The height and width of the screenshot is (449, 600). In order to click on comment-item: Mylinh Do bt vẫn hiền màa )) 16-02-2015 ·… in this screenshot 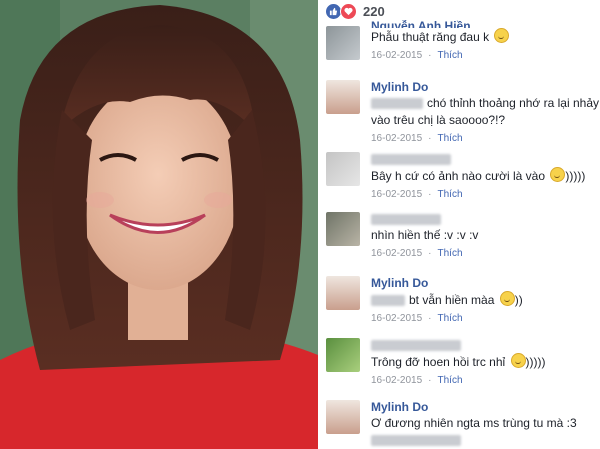, I will do `click(461, 304)`.